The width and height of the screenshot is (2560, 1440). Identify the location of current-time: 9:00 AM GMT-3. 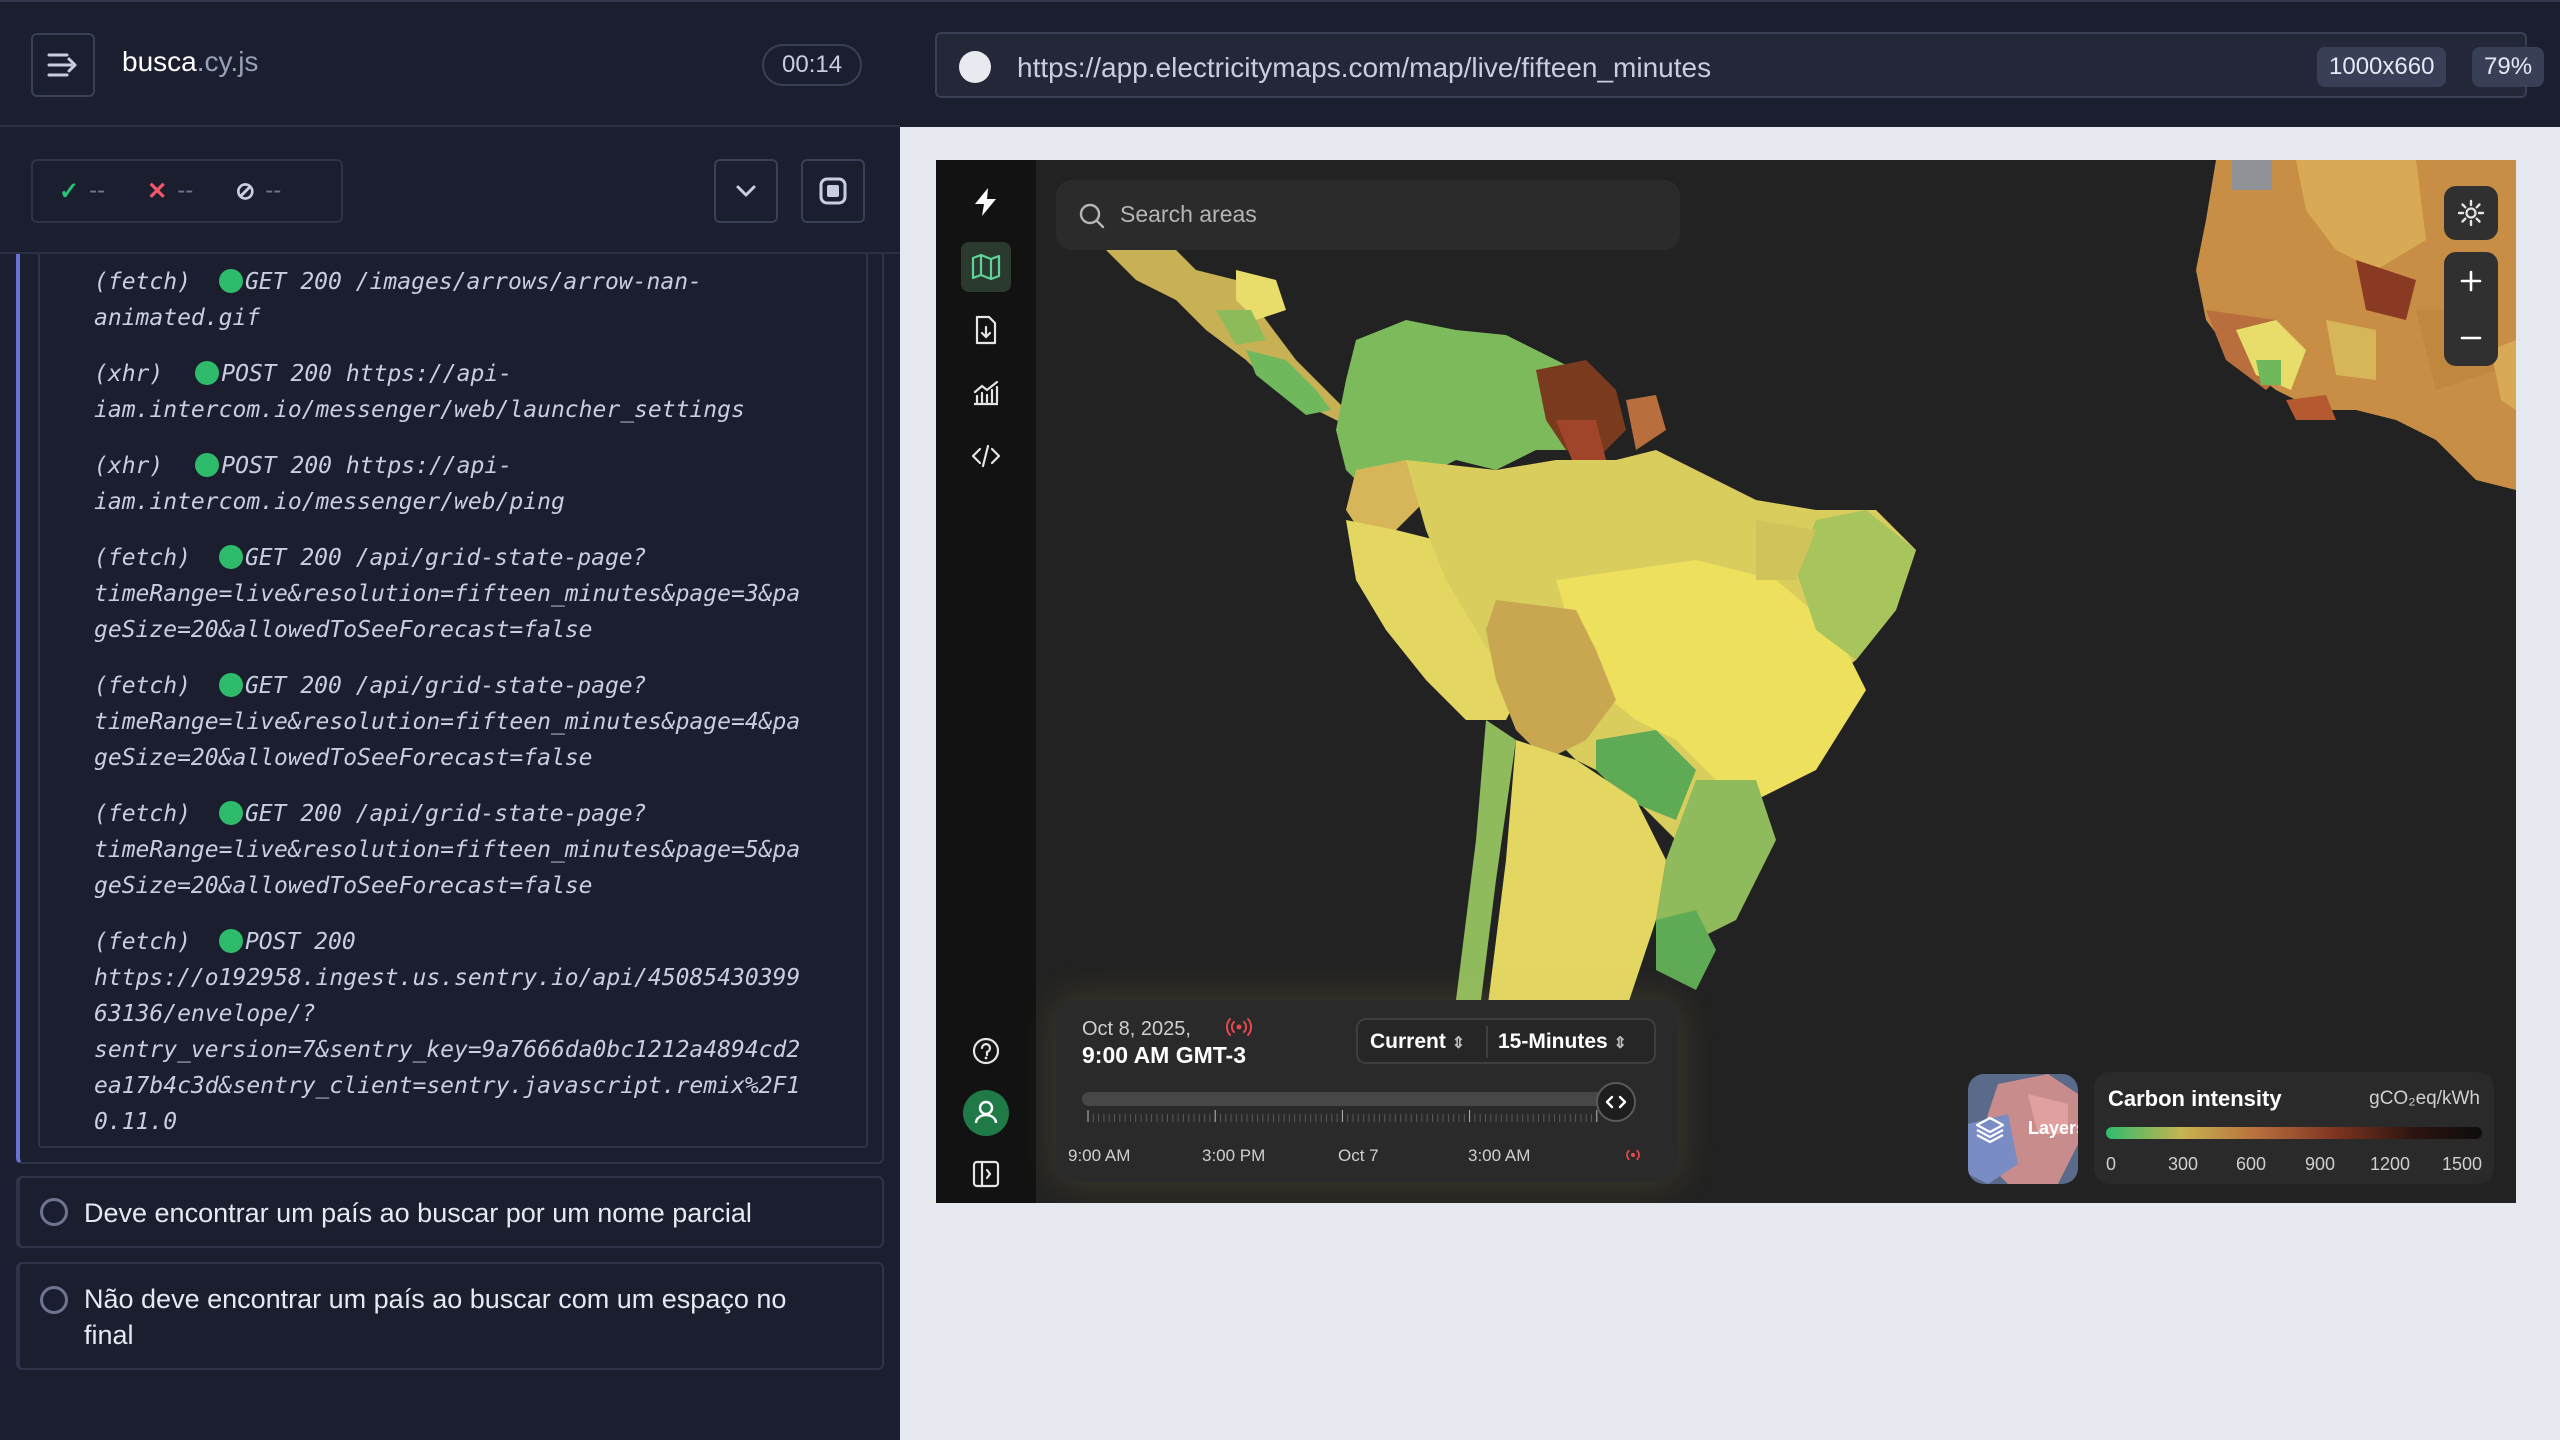
(1164, 1055).